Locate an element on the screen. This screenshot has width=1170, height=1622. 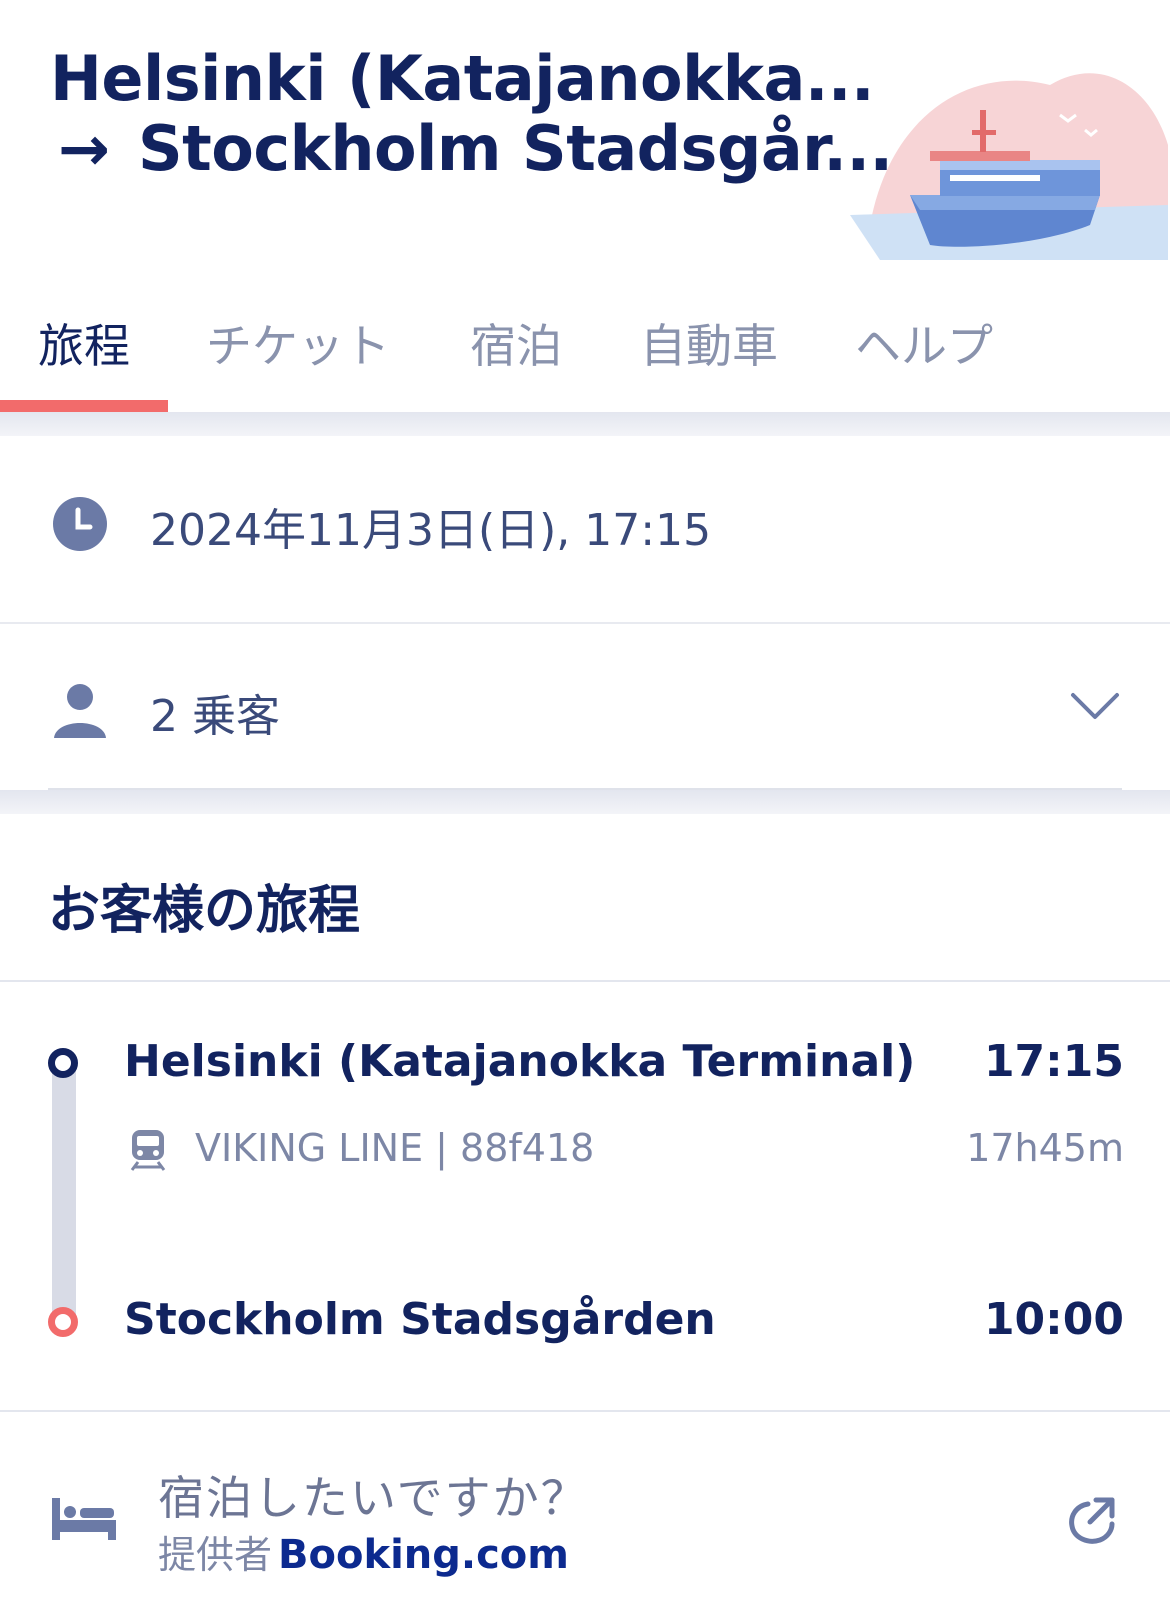
itinerary-title: お客様の旅程 is located at coordinates (204, 911).